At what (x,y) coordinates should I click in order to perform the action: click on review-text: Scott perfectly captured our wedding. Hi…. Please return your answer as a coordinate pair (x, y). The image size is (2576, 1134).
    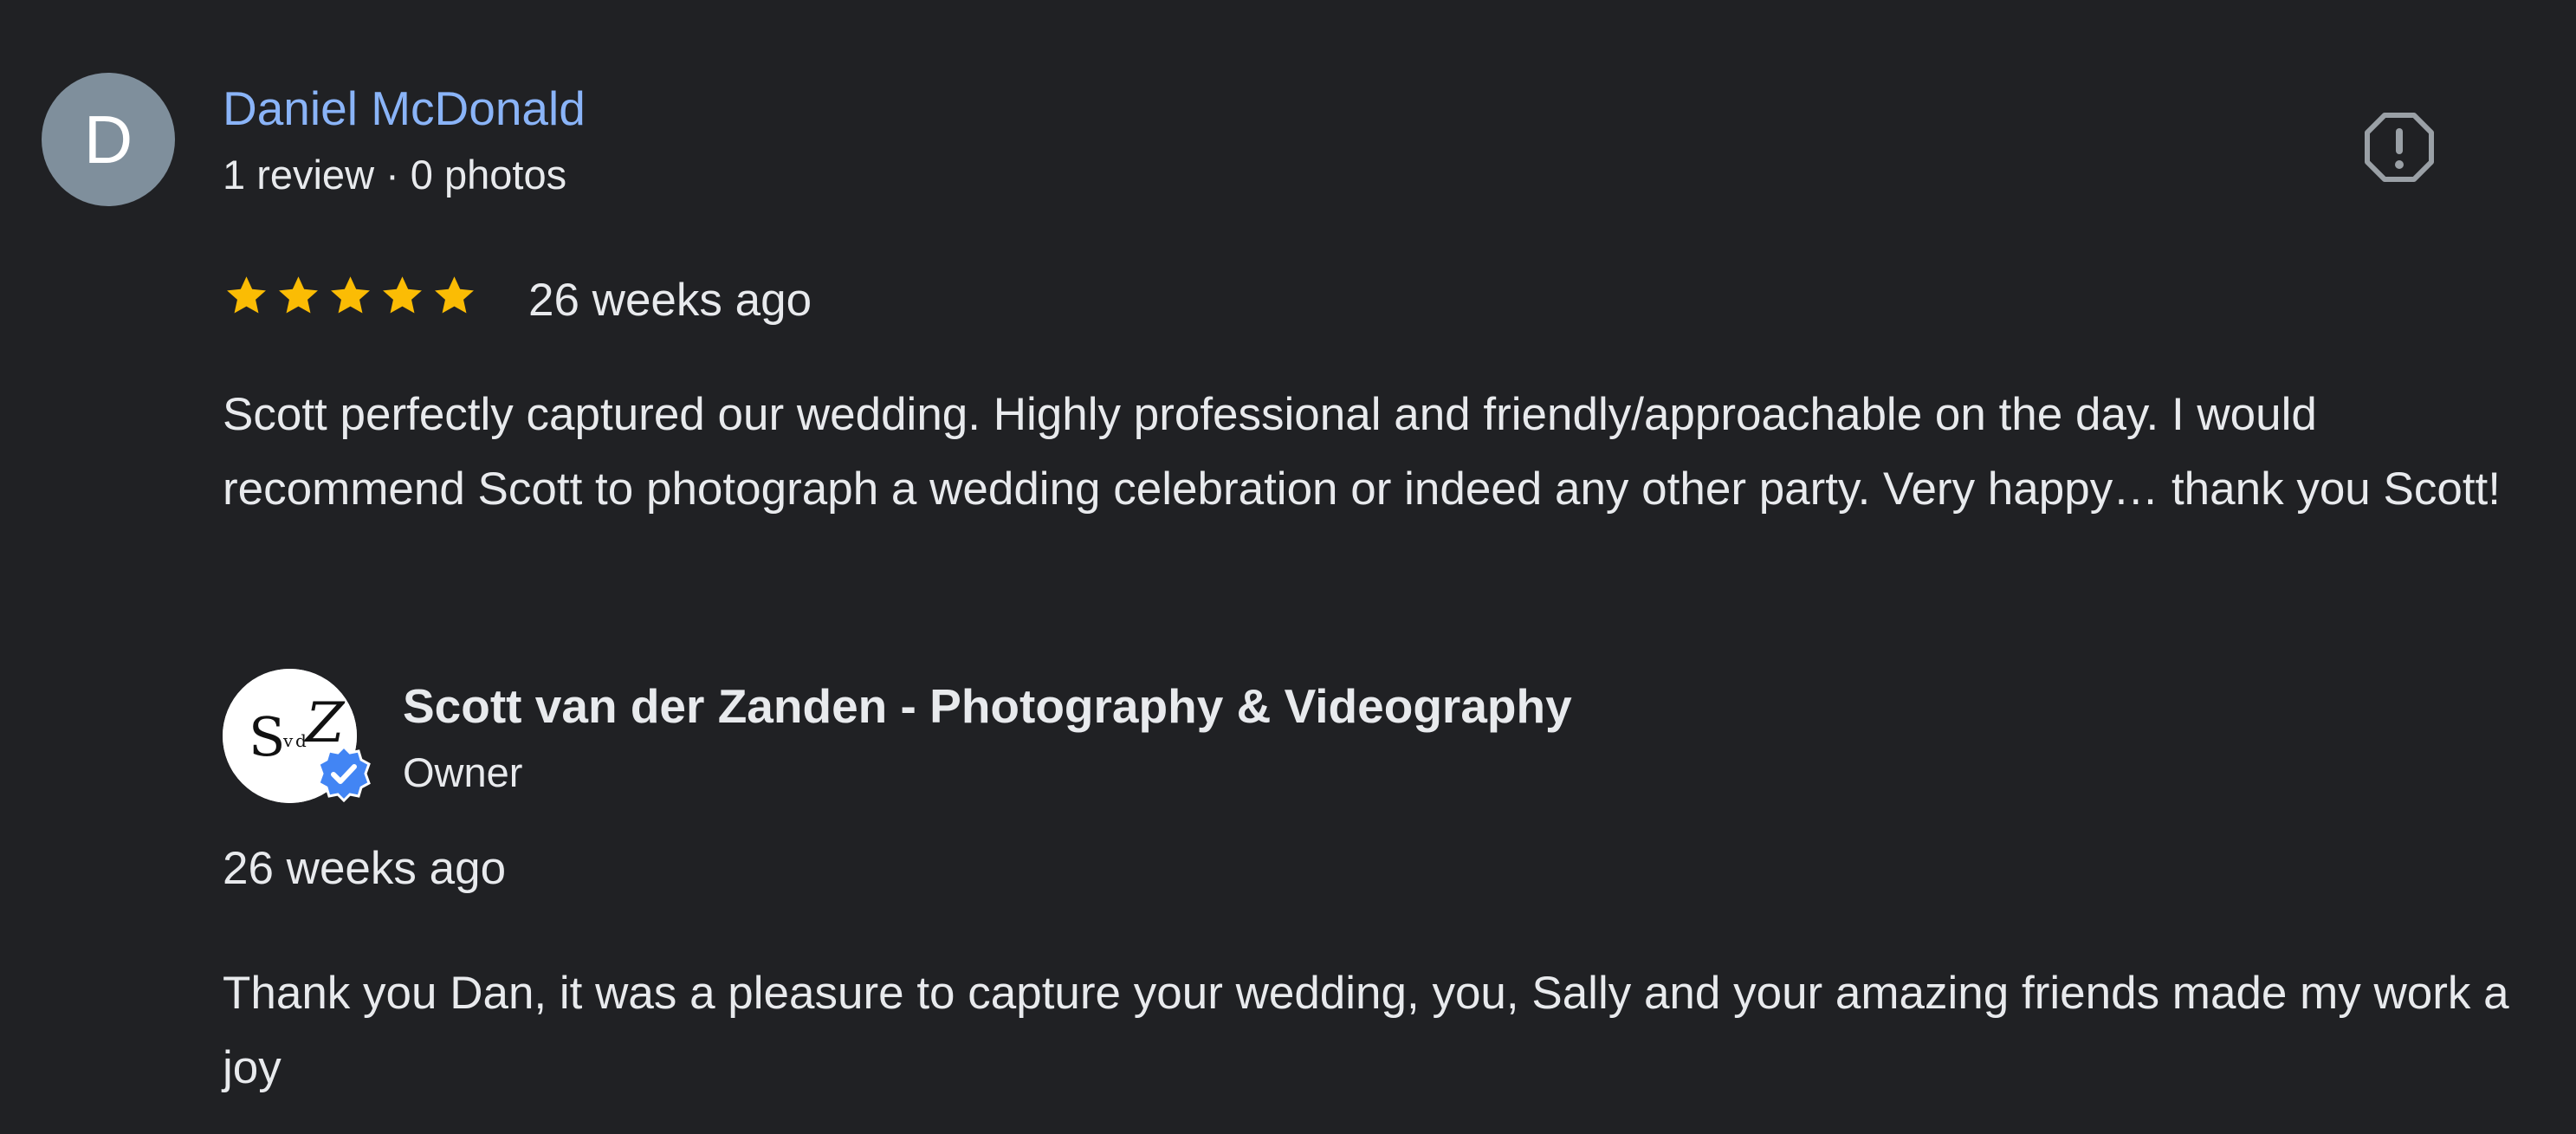
    Looking at the image, I should click on (1362, 452).